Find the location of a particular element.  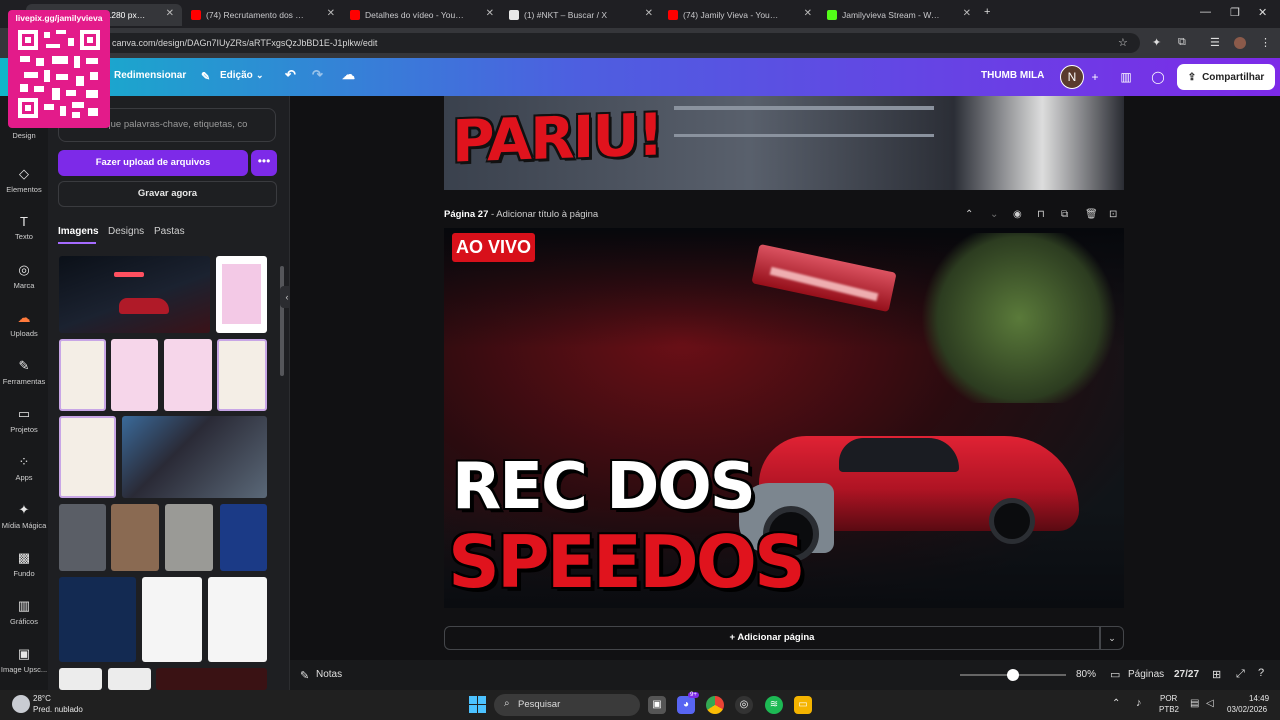

bookmark-star-icon: ☆ is located at coordinates (1123, 42).